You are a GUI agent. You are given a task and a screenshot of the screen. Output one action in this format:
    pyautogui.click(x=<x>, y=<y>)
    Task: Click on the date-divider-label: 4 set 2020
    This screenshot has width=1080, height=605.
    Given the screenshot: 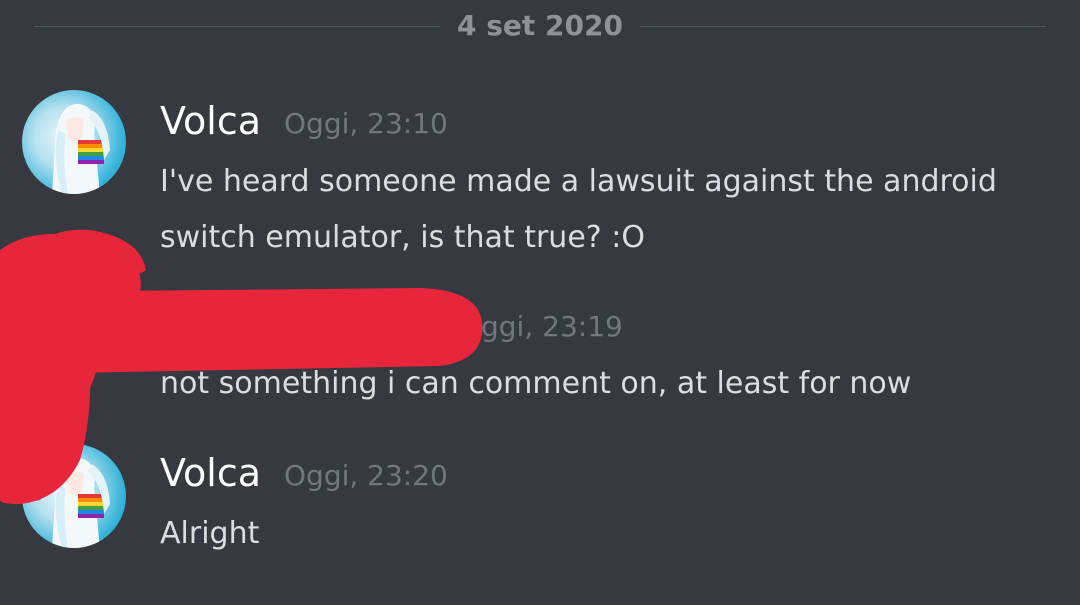 What is the action you would take?
    pyautogui.click(x=540, y=25)
    